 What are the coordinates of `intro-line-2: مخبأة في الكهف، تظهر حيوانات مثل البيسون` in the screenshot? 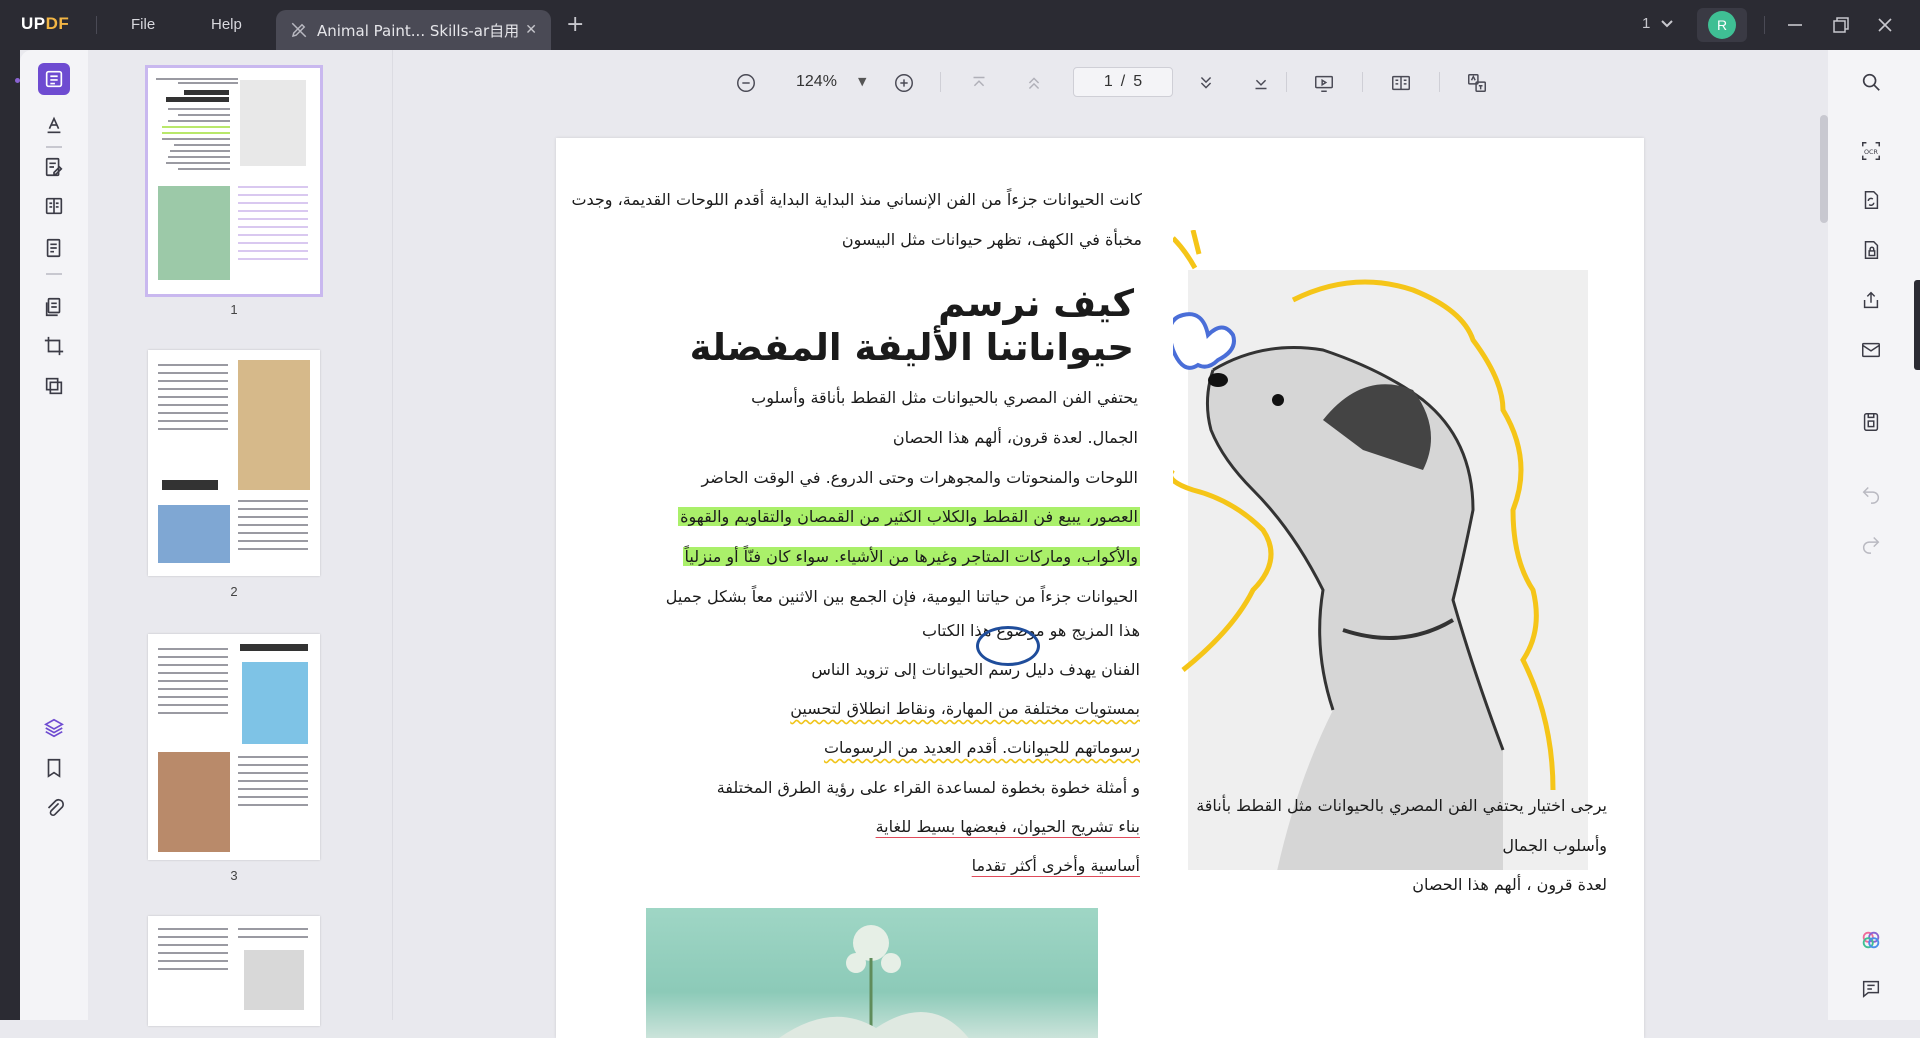 It's located at (991, 239).